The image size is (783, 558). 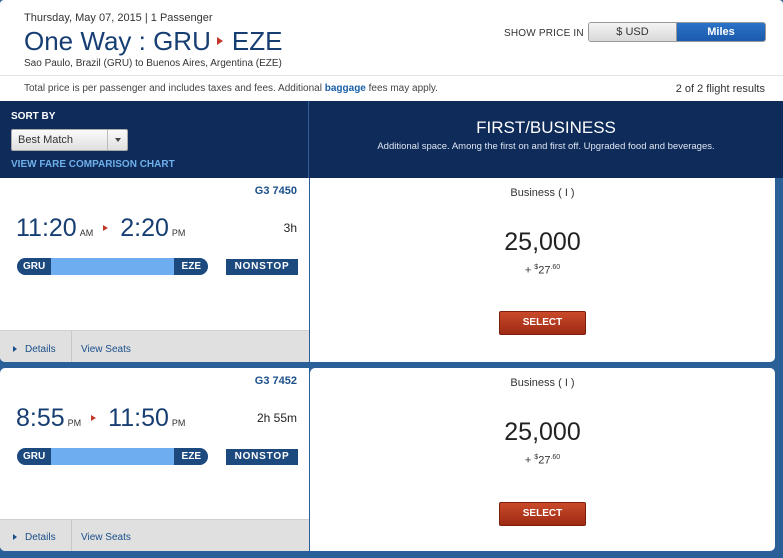 I want to click on cabin-title: FIRST/BUSINESS, so click(x=546, y=127).